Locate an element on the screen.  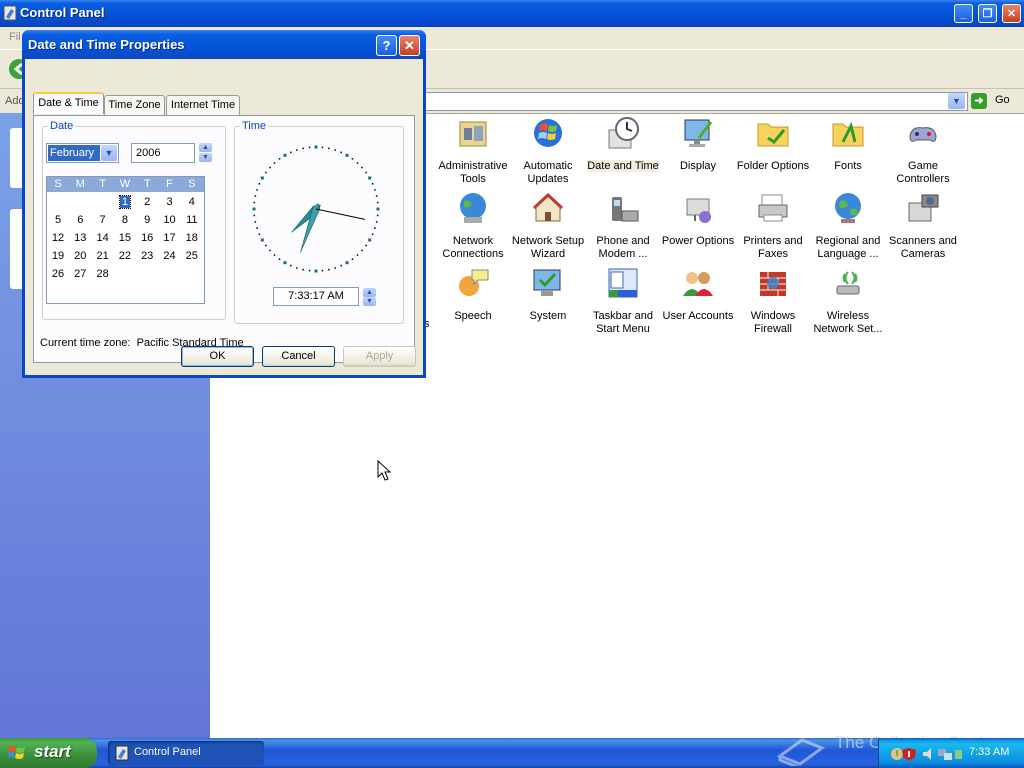
taskbar-button-control-panel: Control Panel is located at coordinates (186, 753).